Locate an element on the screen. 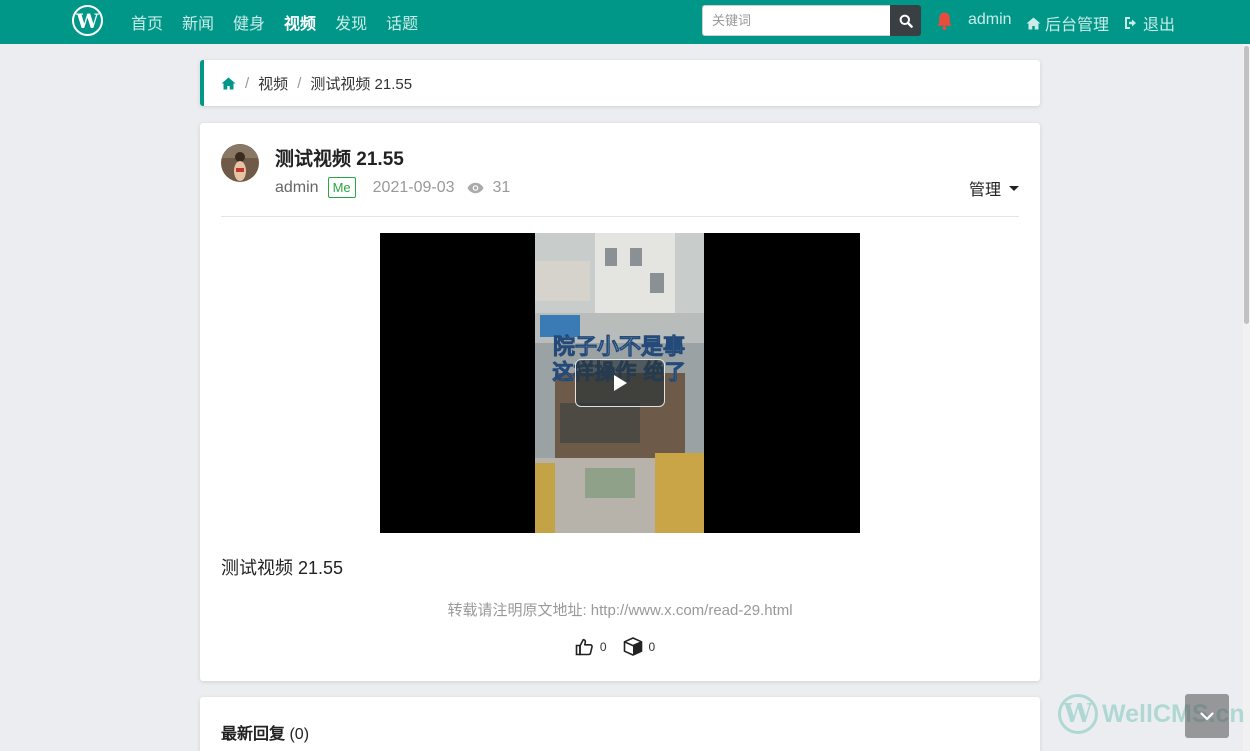 The width and height of the screenshot is (1250, 751). back-to-top-button is located at coordinates (1207, 716).